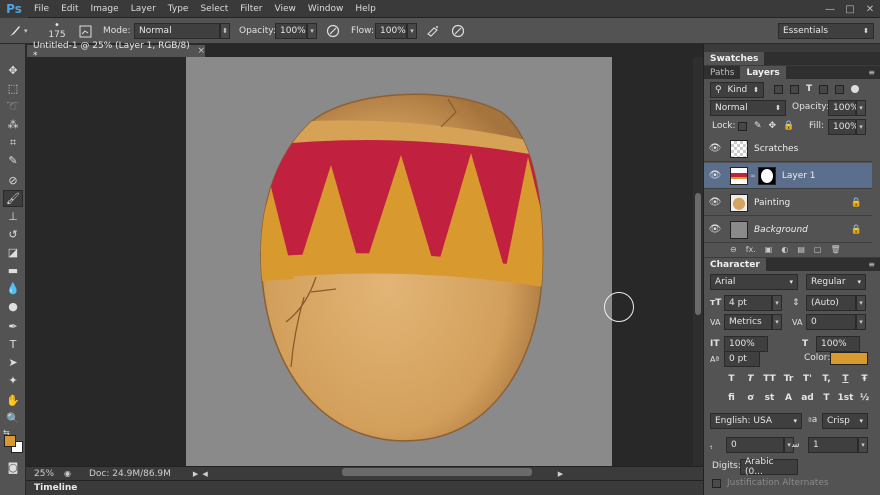  I want to click on filter-adjust-icon, so click(794, 89).